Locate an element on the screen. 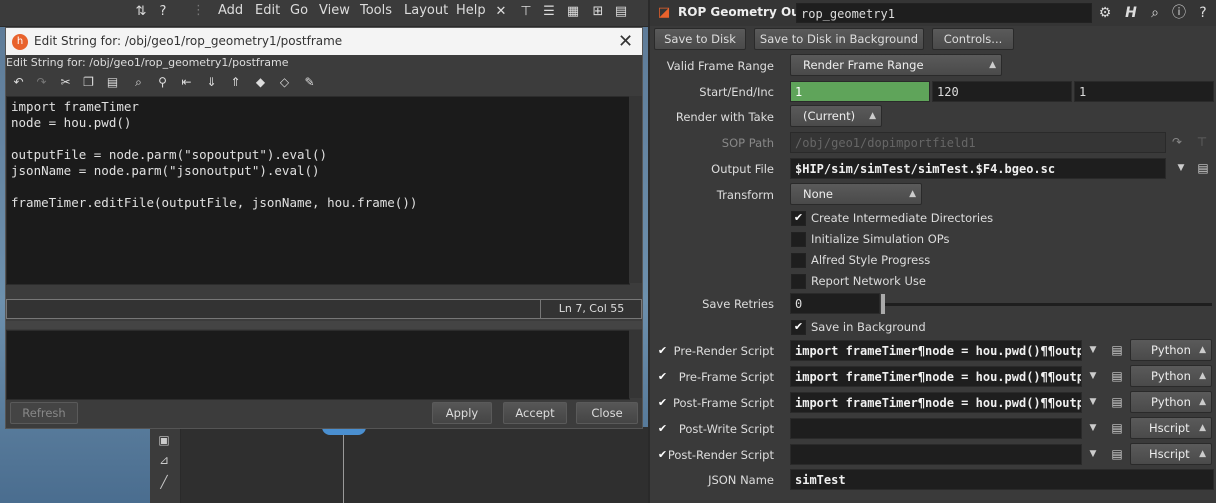 The width and height of the screenshot is (1216, 503). valid-frame-range-menu: Render Frame Range ▲ is located at coordinates (896, 65).